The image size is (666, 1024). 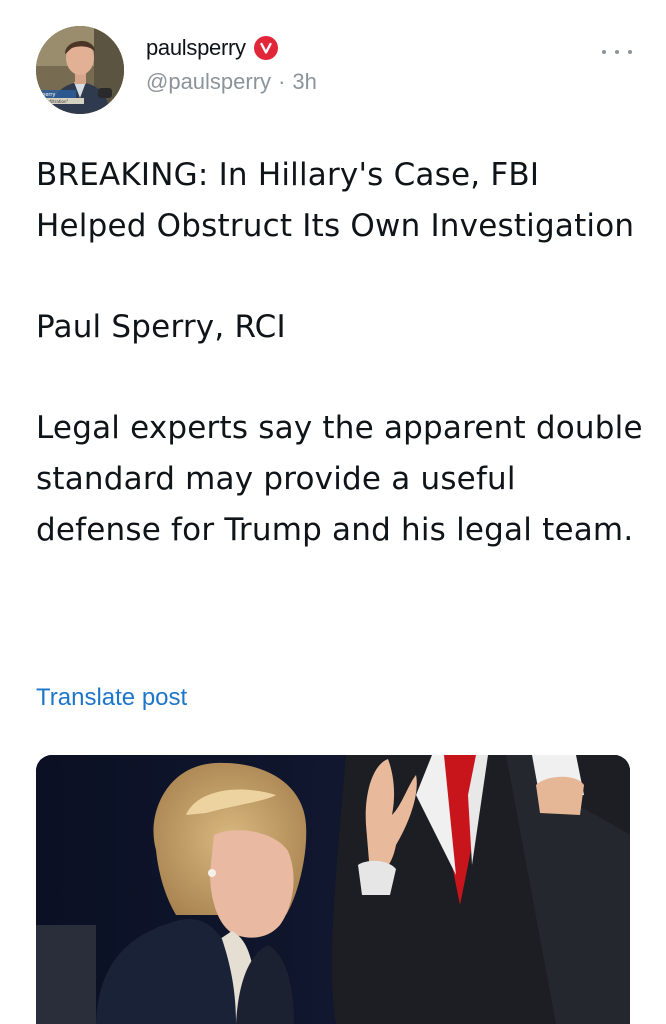 I want to click on name-row: paulsperry, so click(x=231, y=48).